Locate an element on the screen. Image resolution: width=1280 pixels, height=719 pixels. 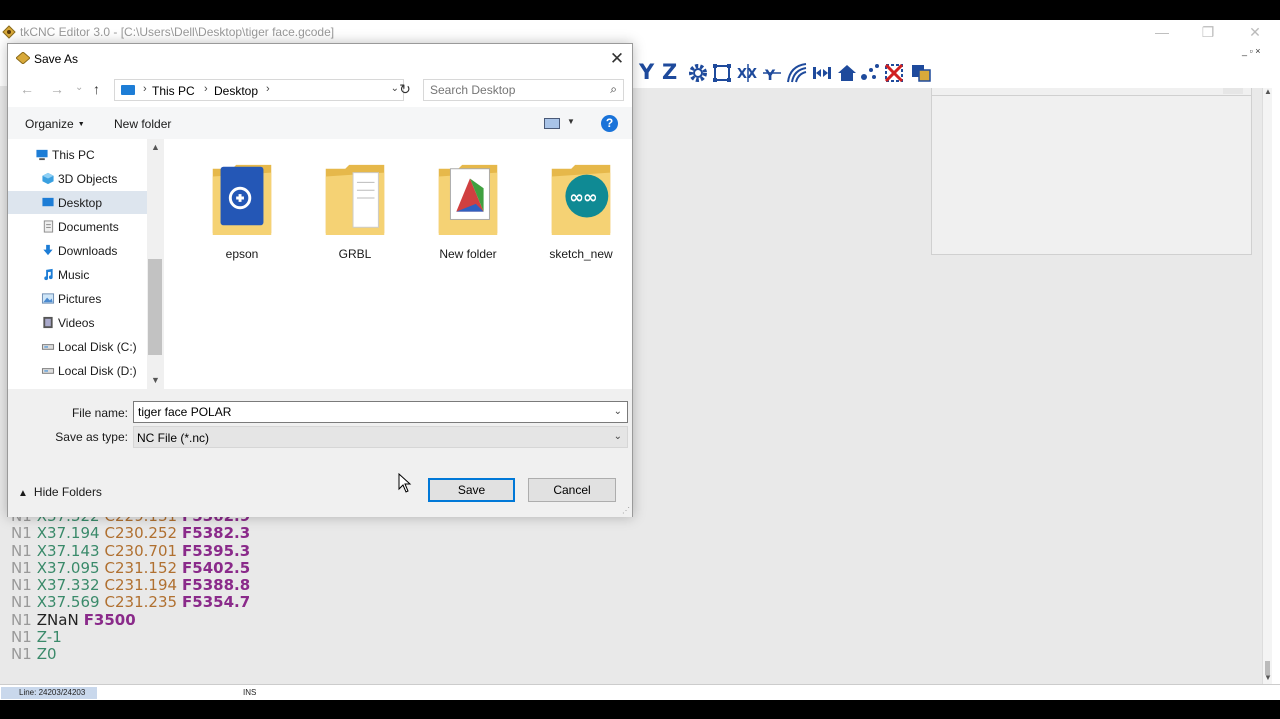
nav-item-local-disk-d: Local Disk (D:) is located at coordinates (77, 370).